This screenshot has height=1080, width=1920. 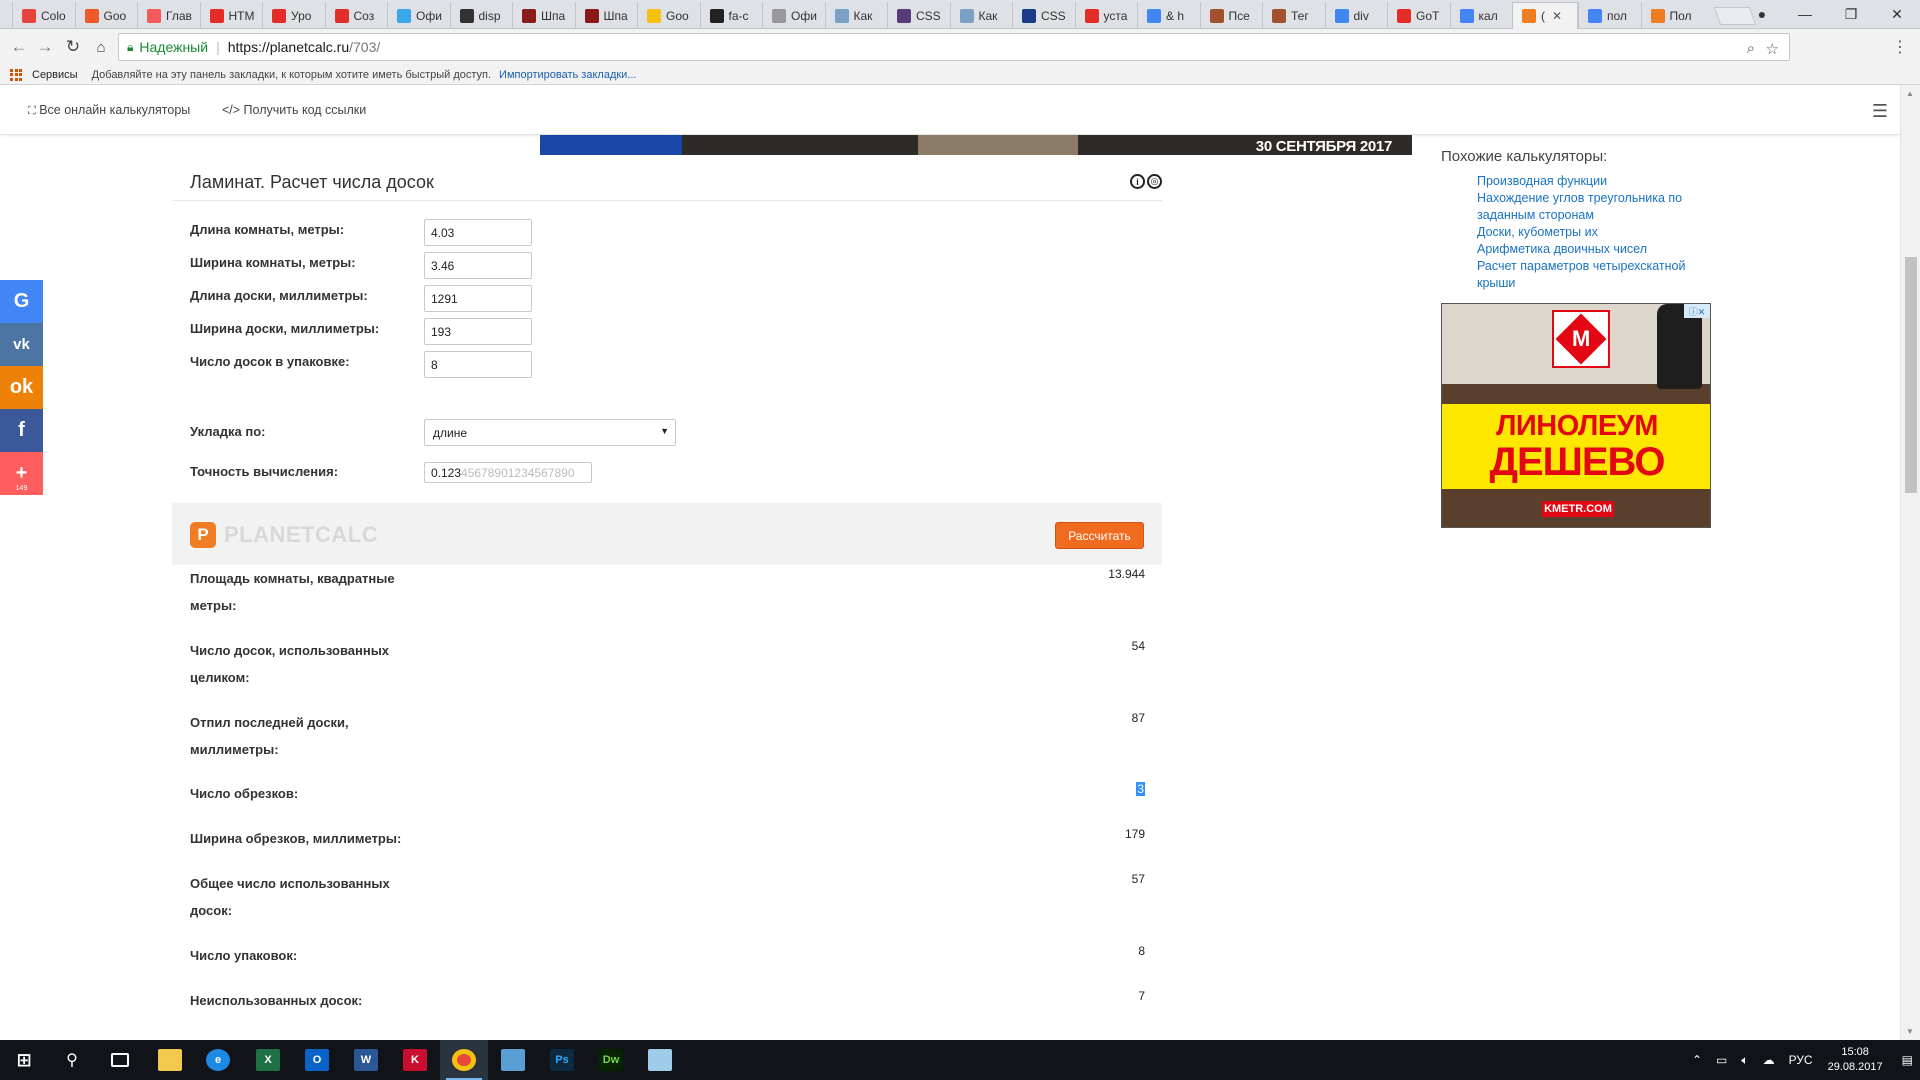 I want to click on google-share-button: G, so click(x=21, y=301).